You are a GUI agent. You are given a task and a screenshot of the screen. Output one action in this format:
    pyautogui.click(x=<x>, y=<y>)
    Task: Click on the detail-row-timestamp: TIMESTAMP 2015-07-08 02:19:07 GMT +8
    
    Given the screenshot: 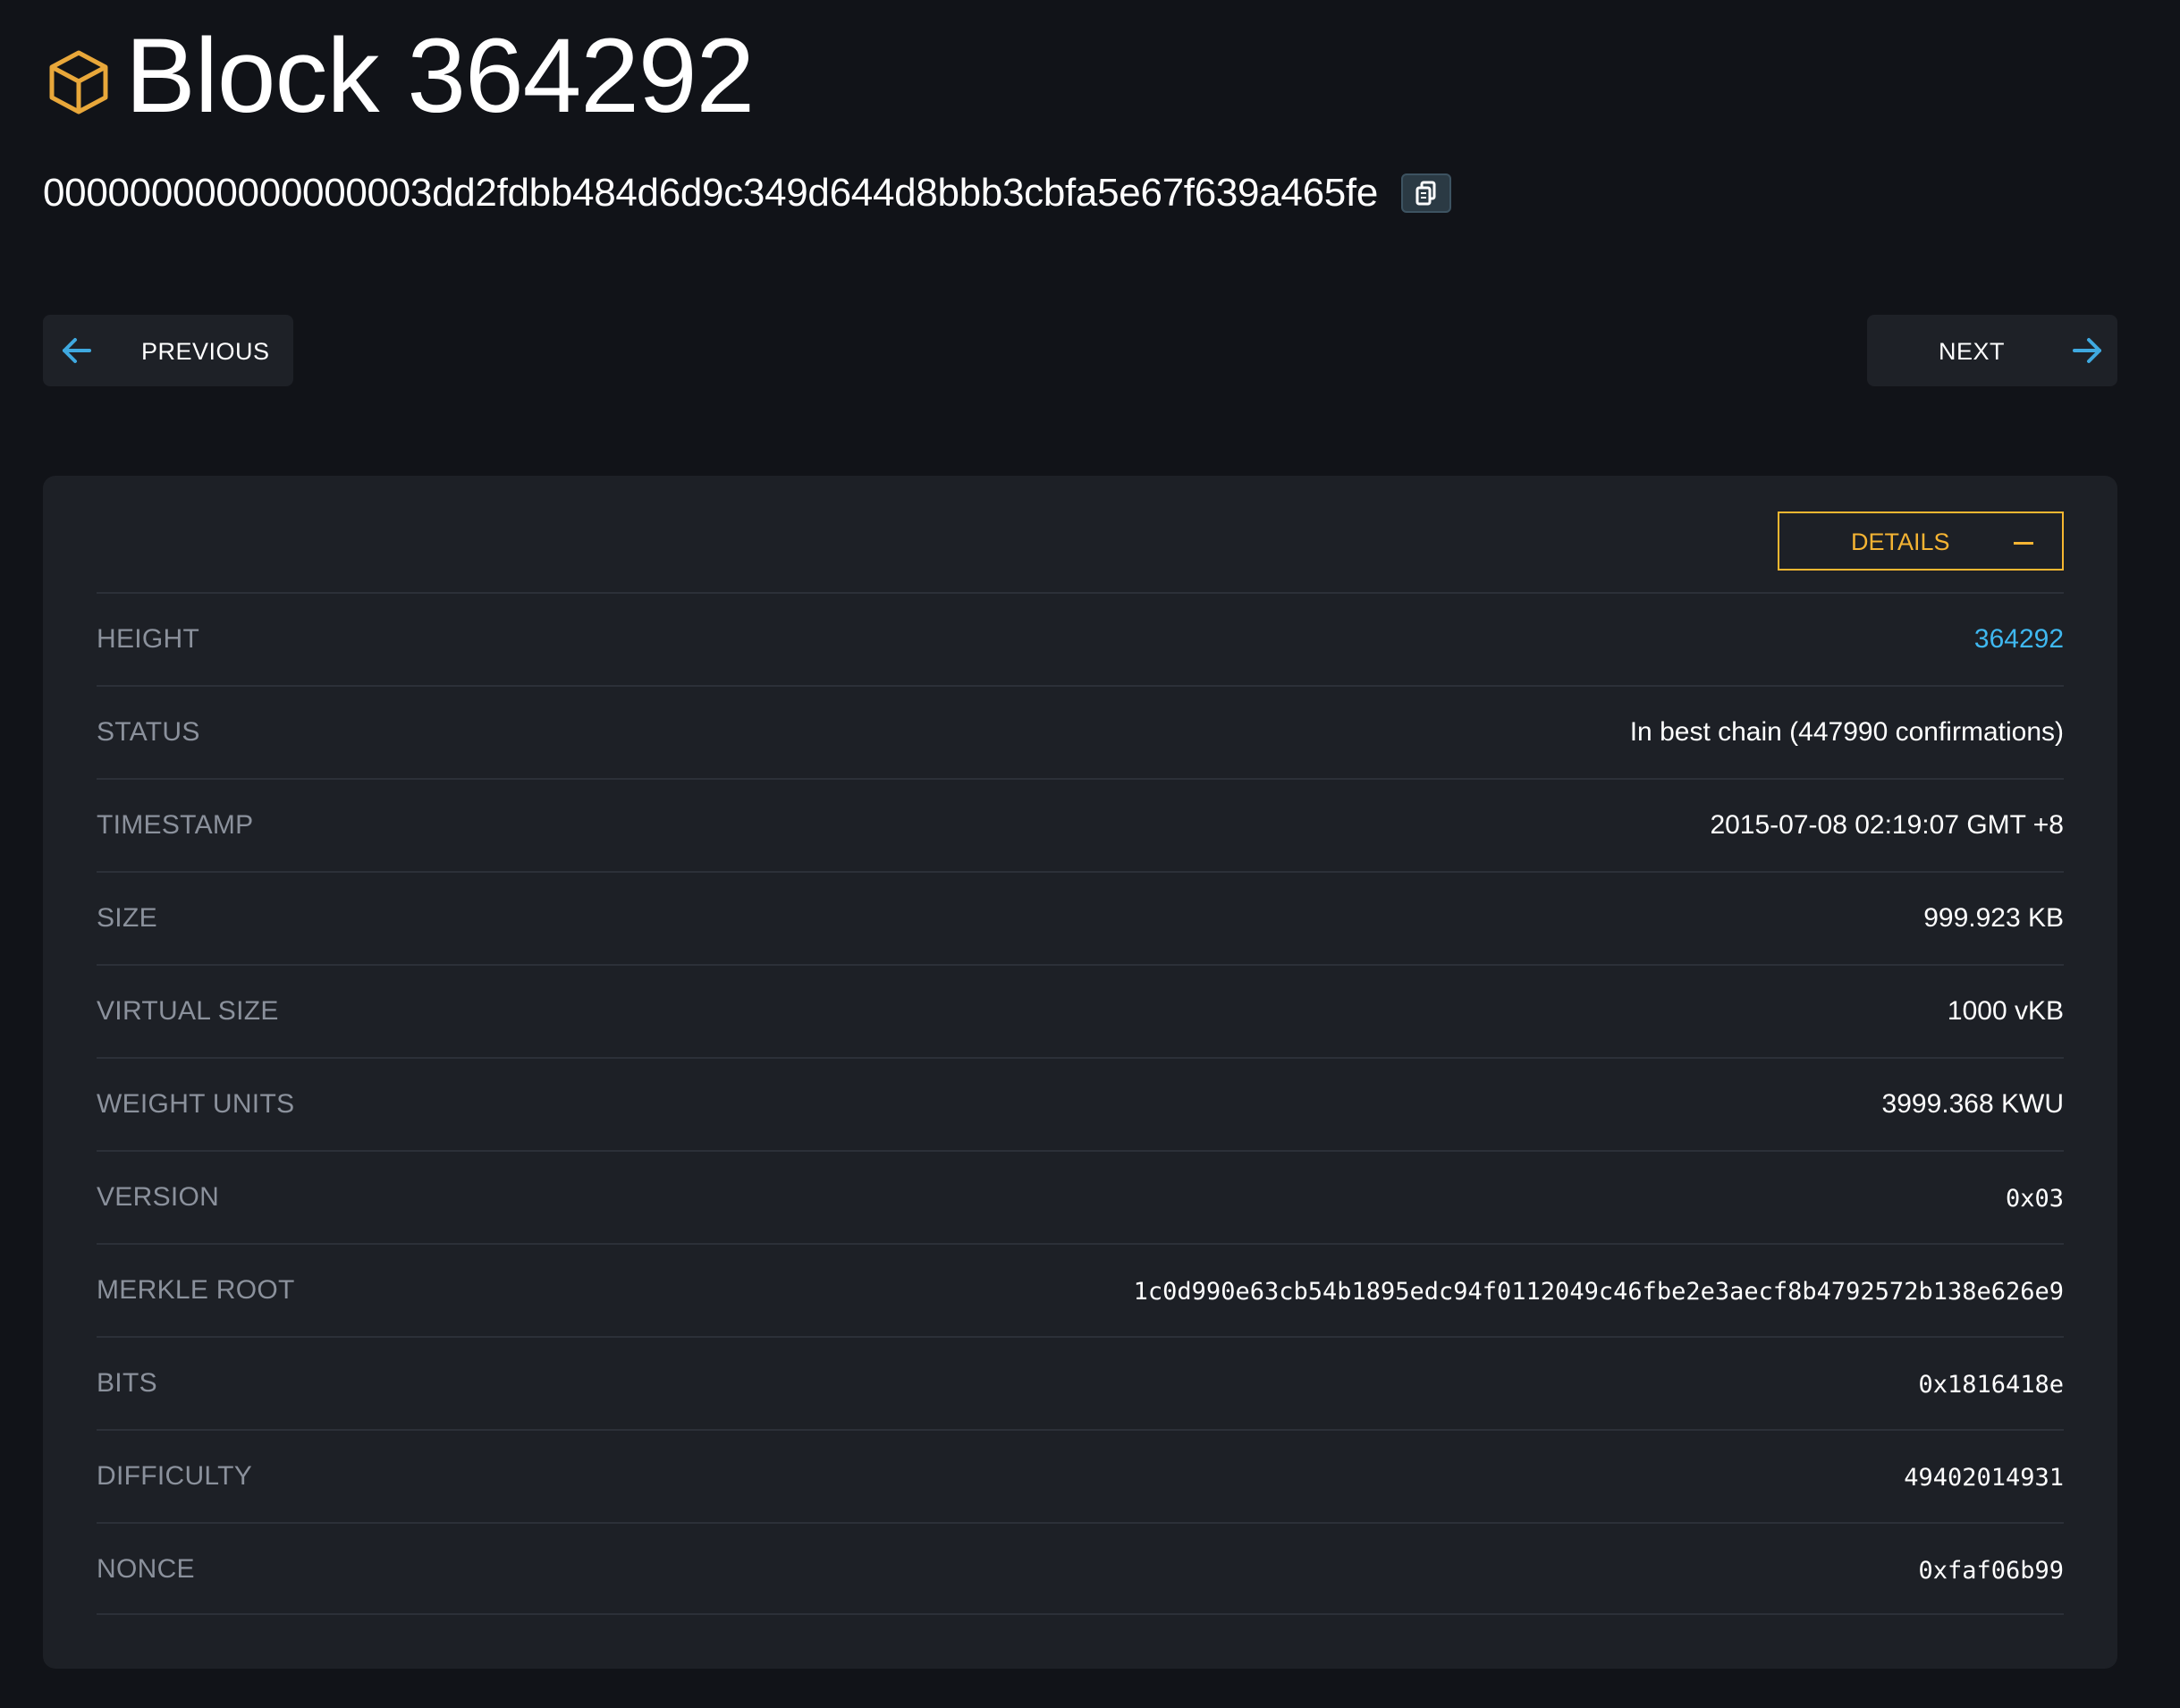 What is the action you would take?
    pyautogui.click(x=1080, y=824)
    